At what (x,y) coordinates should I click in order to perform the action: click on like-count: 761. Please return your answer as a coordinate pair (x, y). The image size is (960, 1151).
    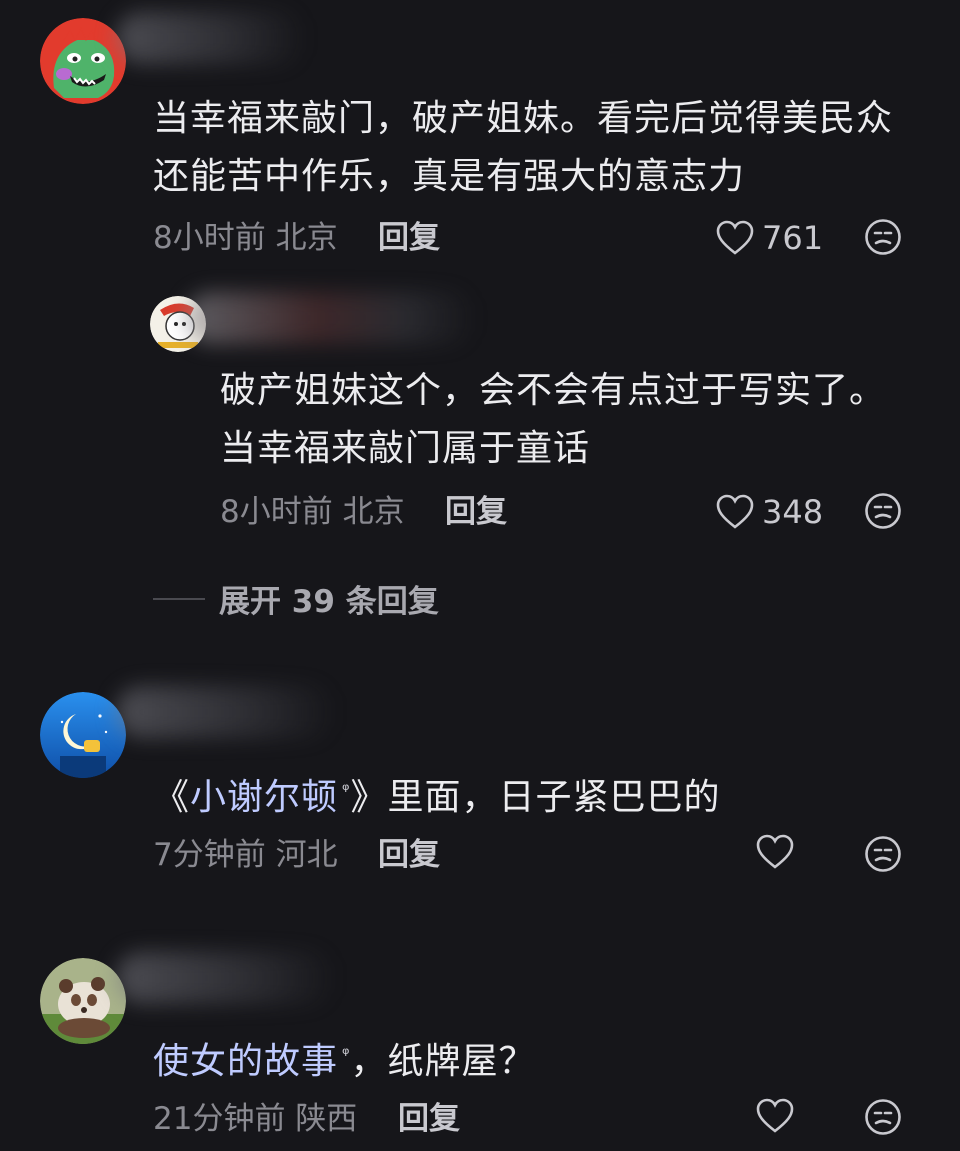
    Looking at the image, I should click on (793, 238).